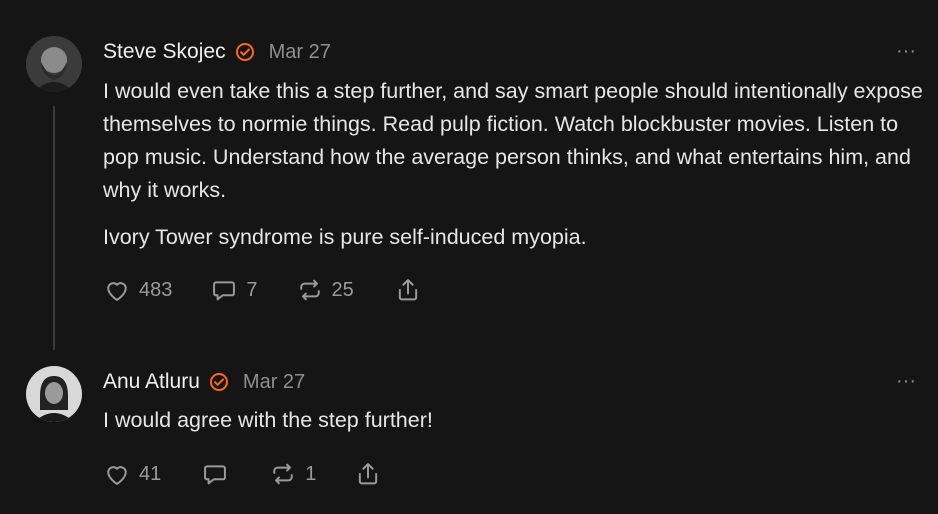 The width and height of the screenshot is (938, 514). Describe the element at coordinates (325, 290) in the screenshot. I see `restack-button: 25` at that location.